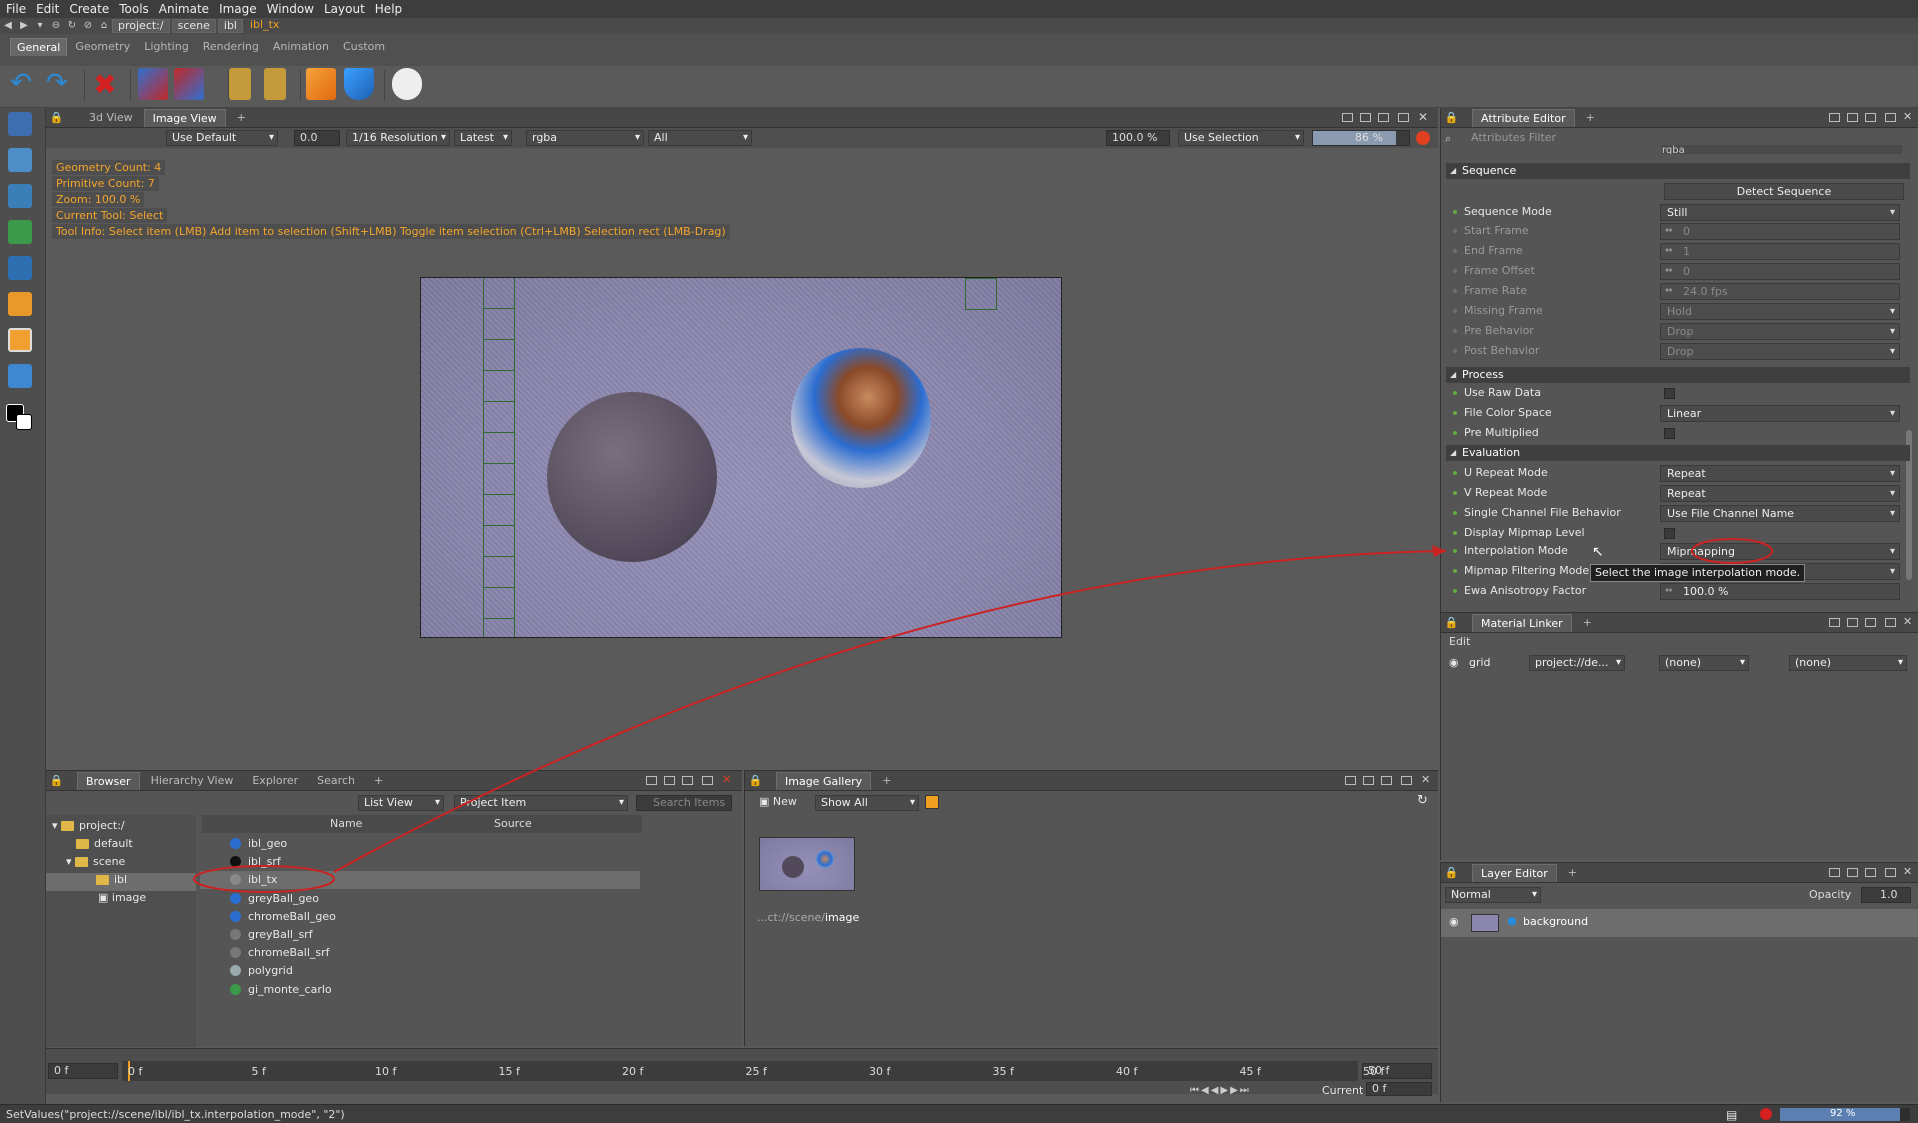 The height and width of the screenshot is (1123, 1918). What do you see at coordinates (264, 879) in the screenshot?
I see `annotation-circle-ibl-tx` at bounding box center [264, 879].